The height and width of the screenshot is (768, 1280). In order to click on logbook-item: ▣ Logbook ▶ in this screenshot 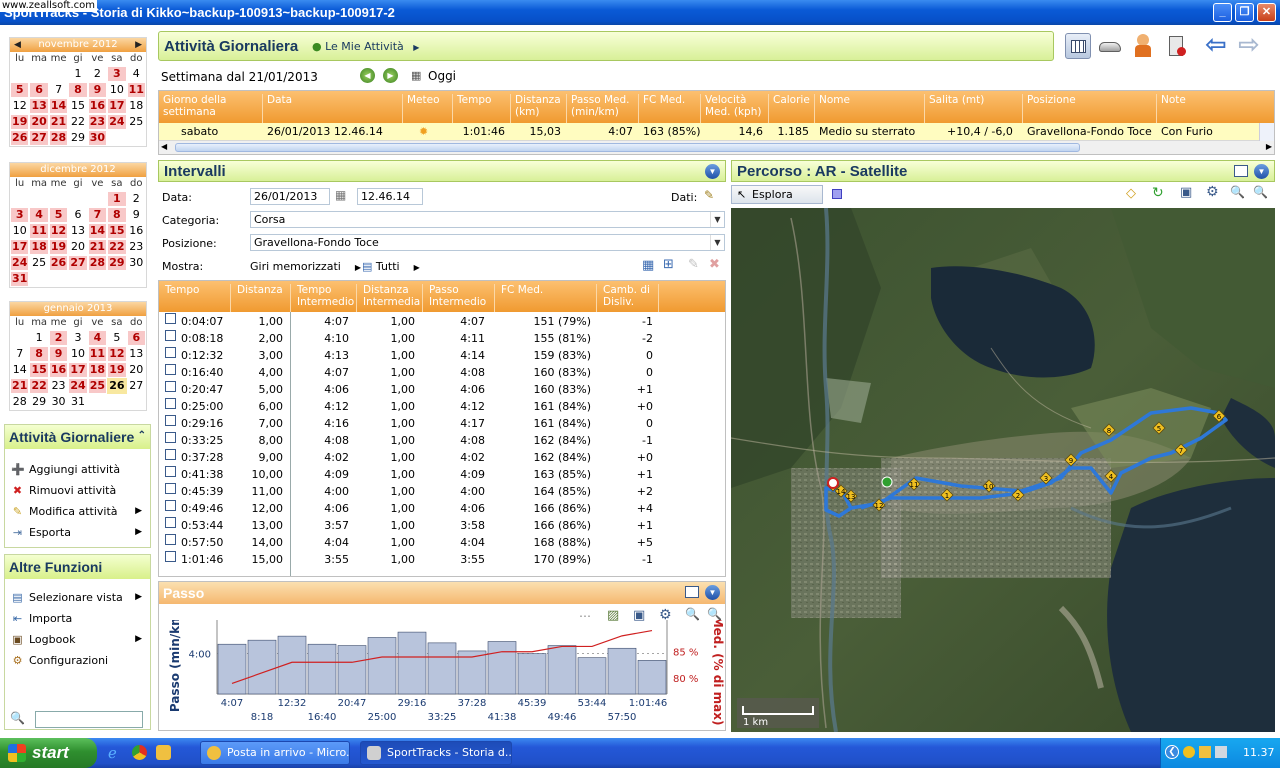, I will do `click(77, 639)`.